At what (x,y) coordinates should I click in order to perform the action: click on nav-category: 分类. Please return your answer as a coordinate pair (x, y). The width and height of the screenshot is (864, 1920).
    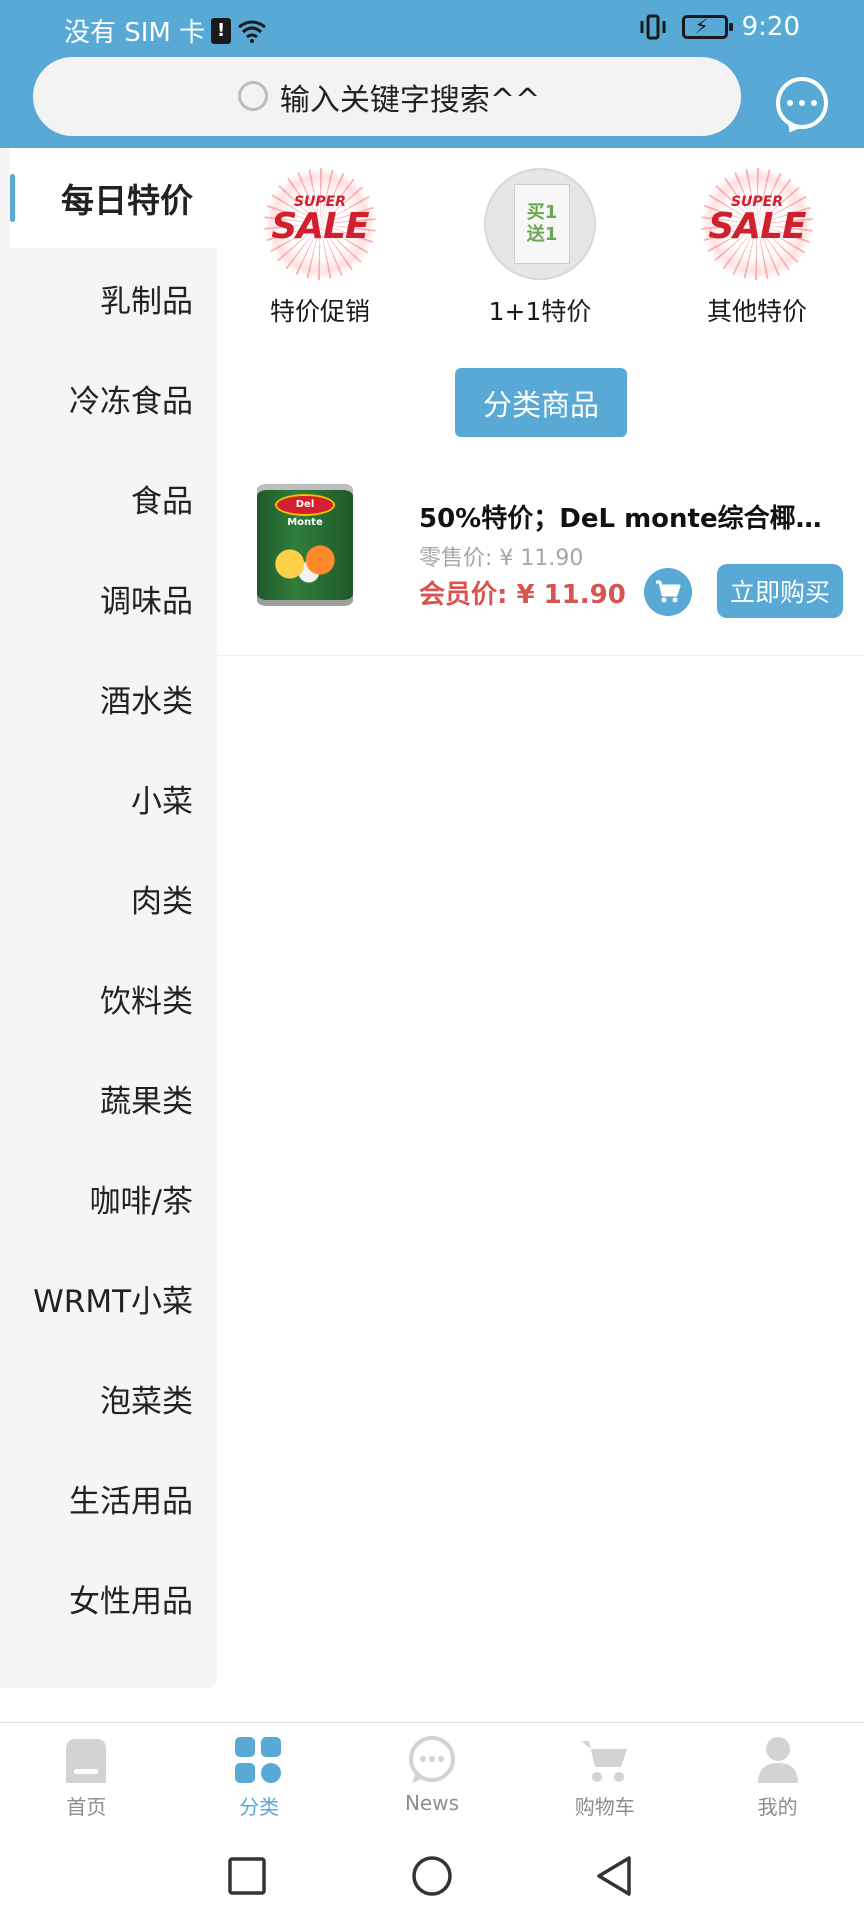
    Looking at the image, I should click on (259, 1779).